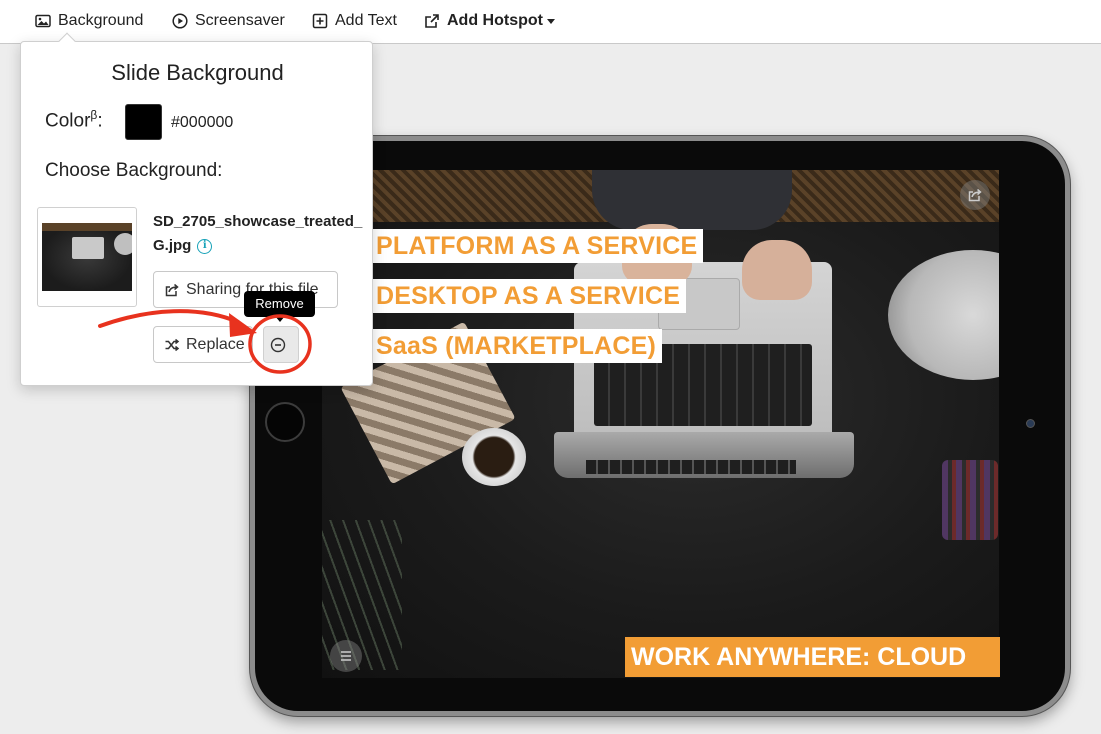 This screenshot has height=734, width=1101. What do you see at coordinates (202, 122) in the screenshot?
I see `color-hex-value: #000000` at bounding box center [202, 122].